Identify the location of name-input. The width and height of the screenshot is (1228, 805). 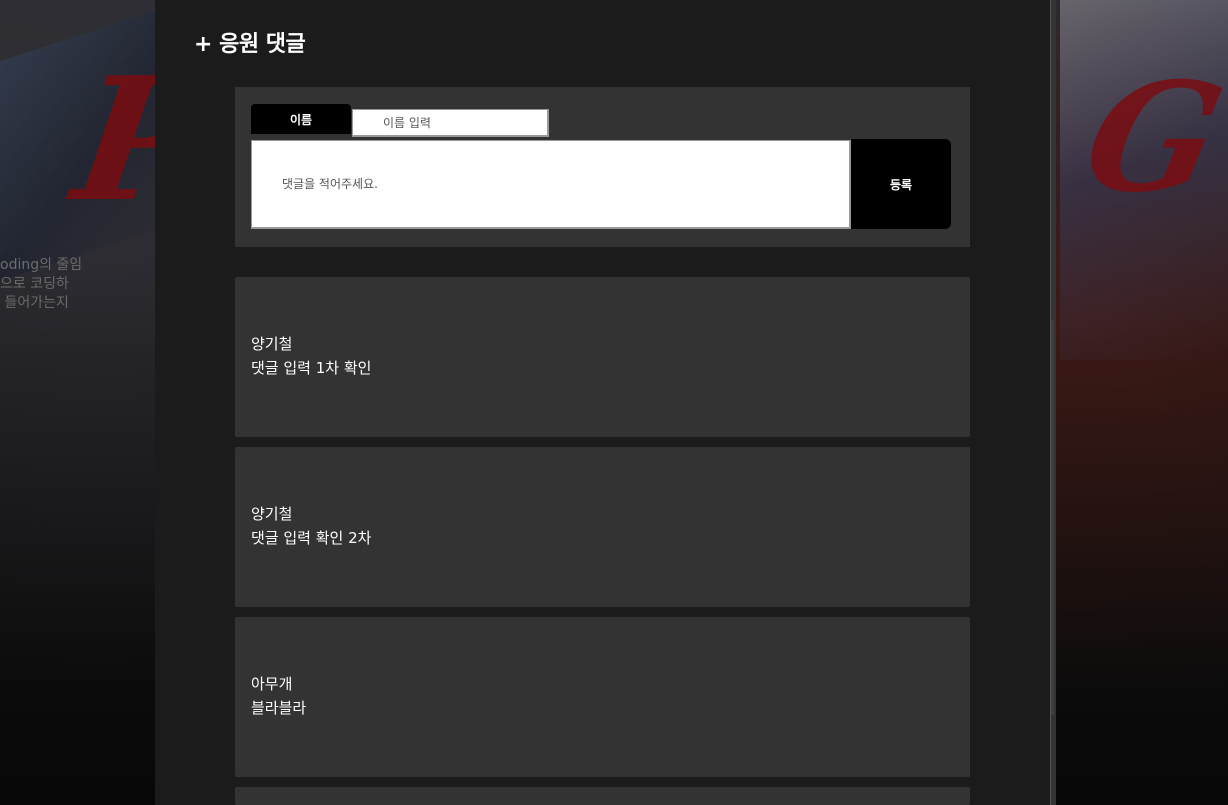
(450, 123).